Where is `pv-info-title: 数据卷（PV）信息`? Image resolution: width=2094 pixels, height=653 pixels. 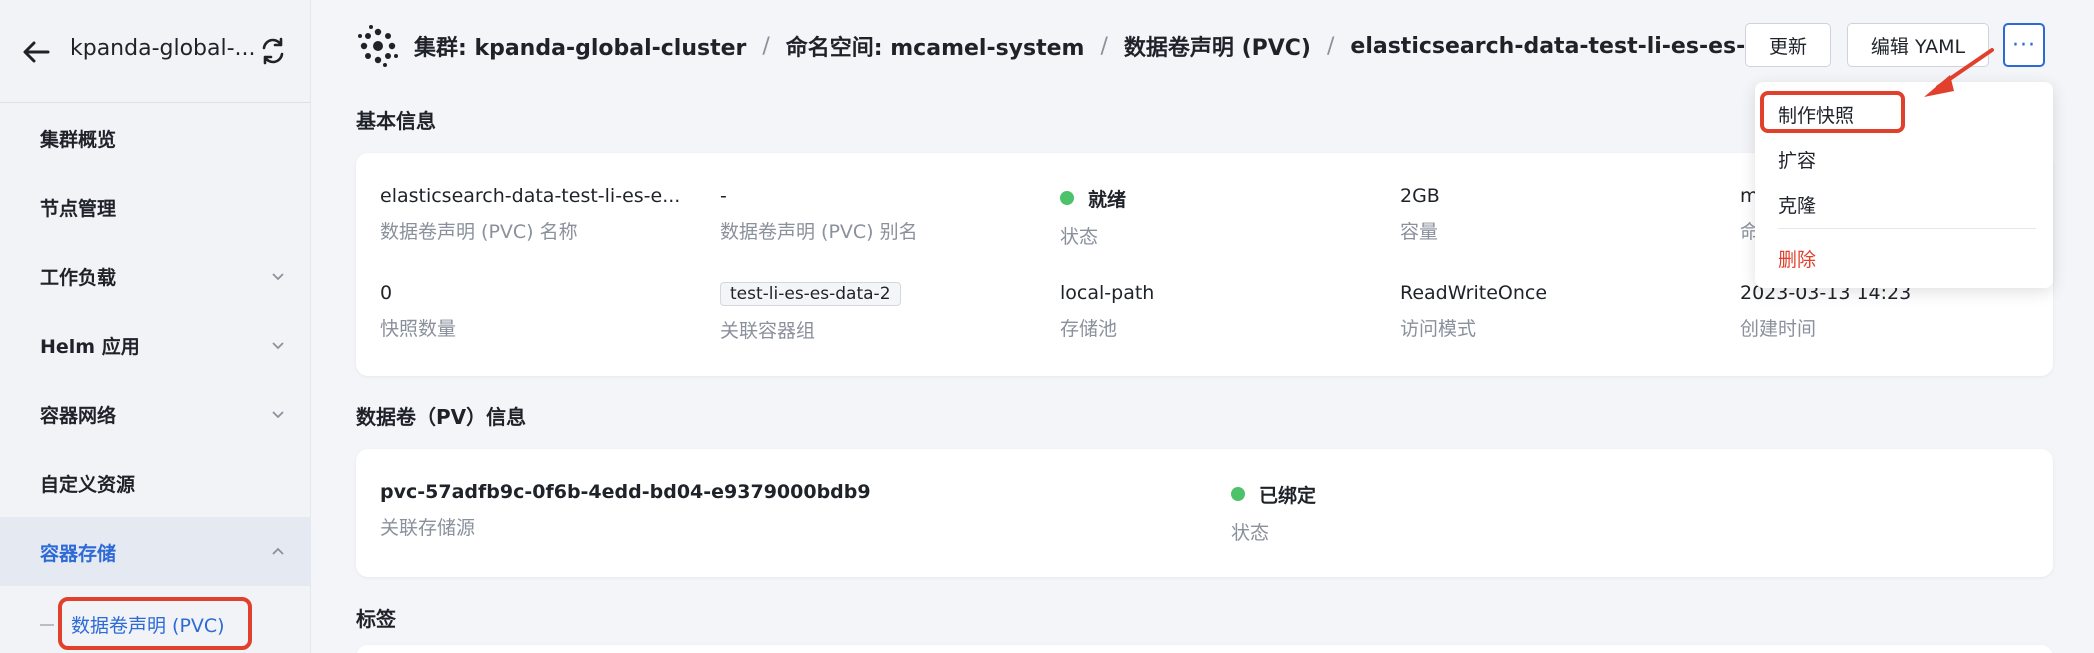 pv-info-title: 数据卷（PV）信息 is located at coordinates (441, 417).